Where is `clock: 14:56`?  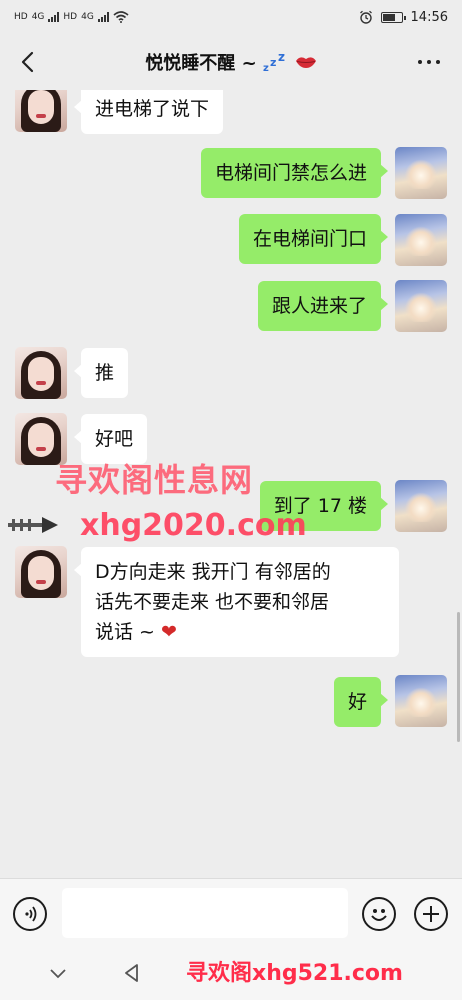 clock: 14:56 is located at coordinates (429, 17).